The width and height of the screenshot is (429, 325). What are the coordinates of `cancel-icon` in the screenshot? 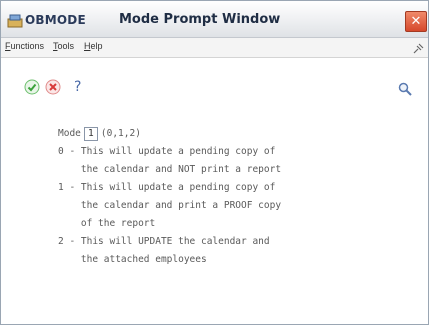 It's located at (53, 87).